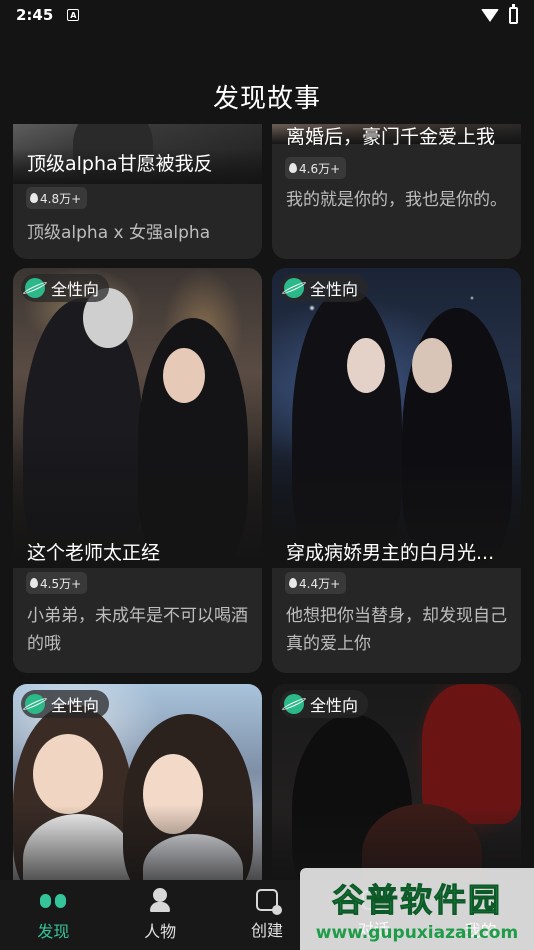 This screenshot has width=534, height=950. What do you see at coordinates (160, 931) in the screenshot?
I see `nav-label: 人物` at bounding box center [160, 931].